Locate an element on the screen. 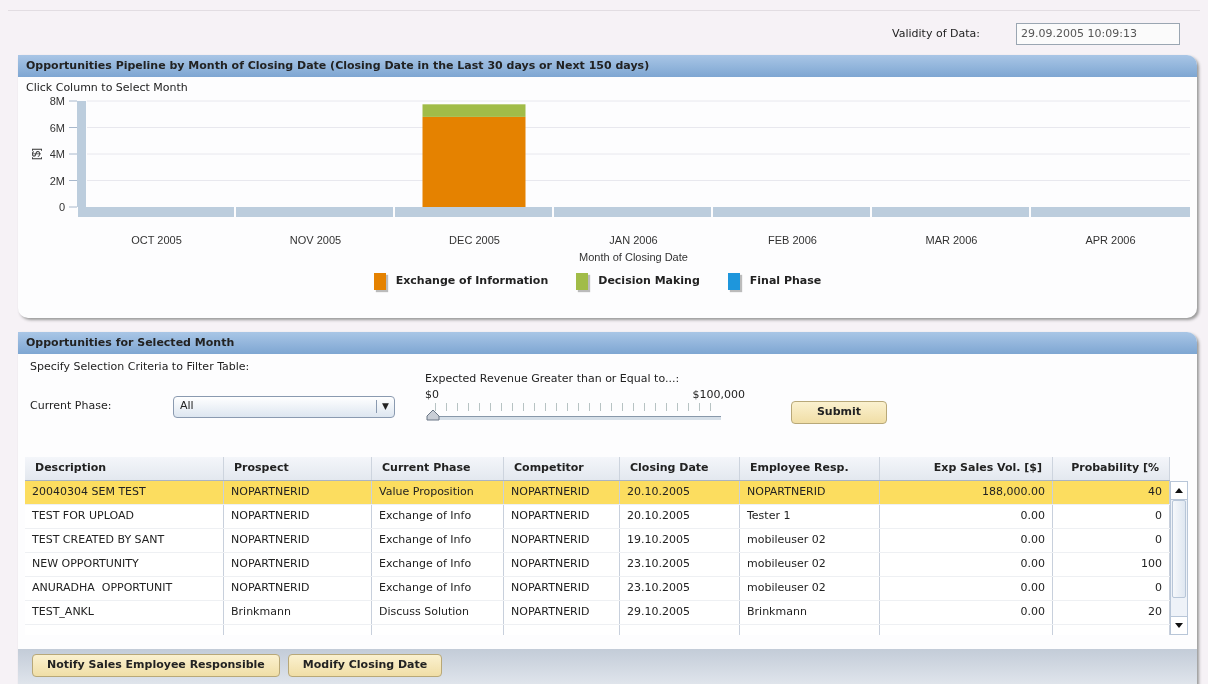  action-button: Modify Closing Date is located at coordinates (365, 665).